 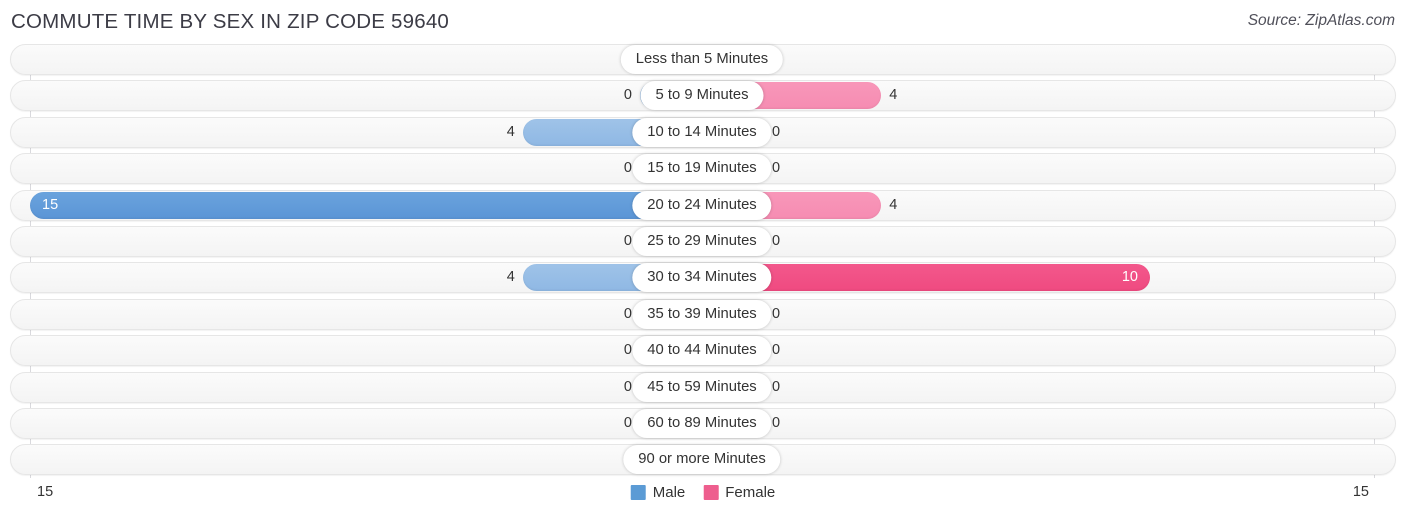 I want to click on row-inner: 0 0 25 to 29 Minutes, so click(x=702, y=241).